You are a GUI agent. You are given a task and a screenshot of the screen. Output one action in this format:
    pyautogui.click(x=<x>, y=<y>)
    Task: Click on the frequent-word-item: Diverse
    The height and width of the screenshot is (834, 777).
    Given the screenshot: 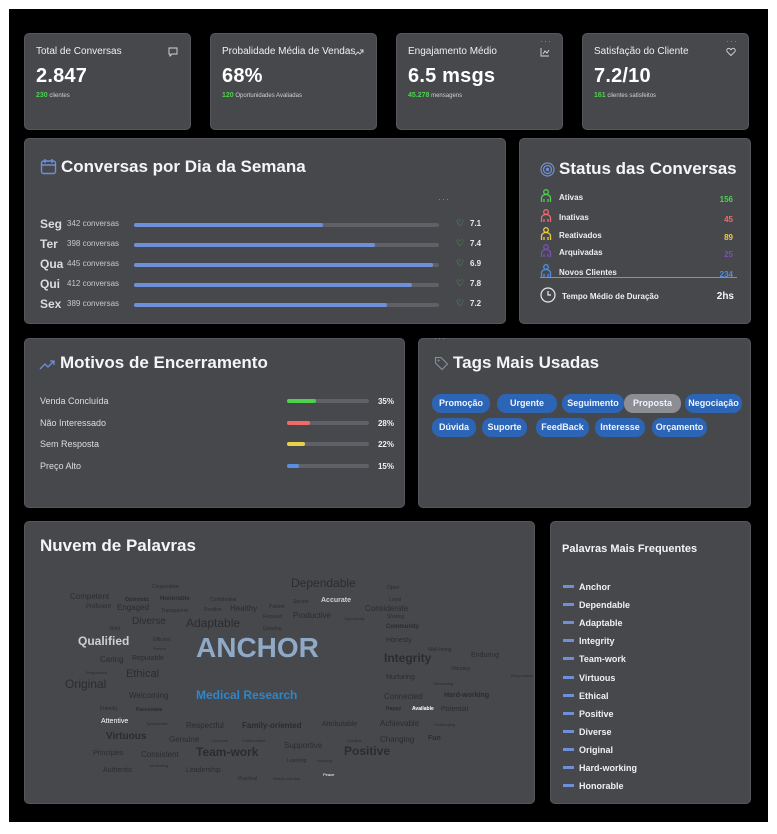 What is the action you would take?
    pyautogui.click(x=587, y=732)
    